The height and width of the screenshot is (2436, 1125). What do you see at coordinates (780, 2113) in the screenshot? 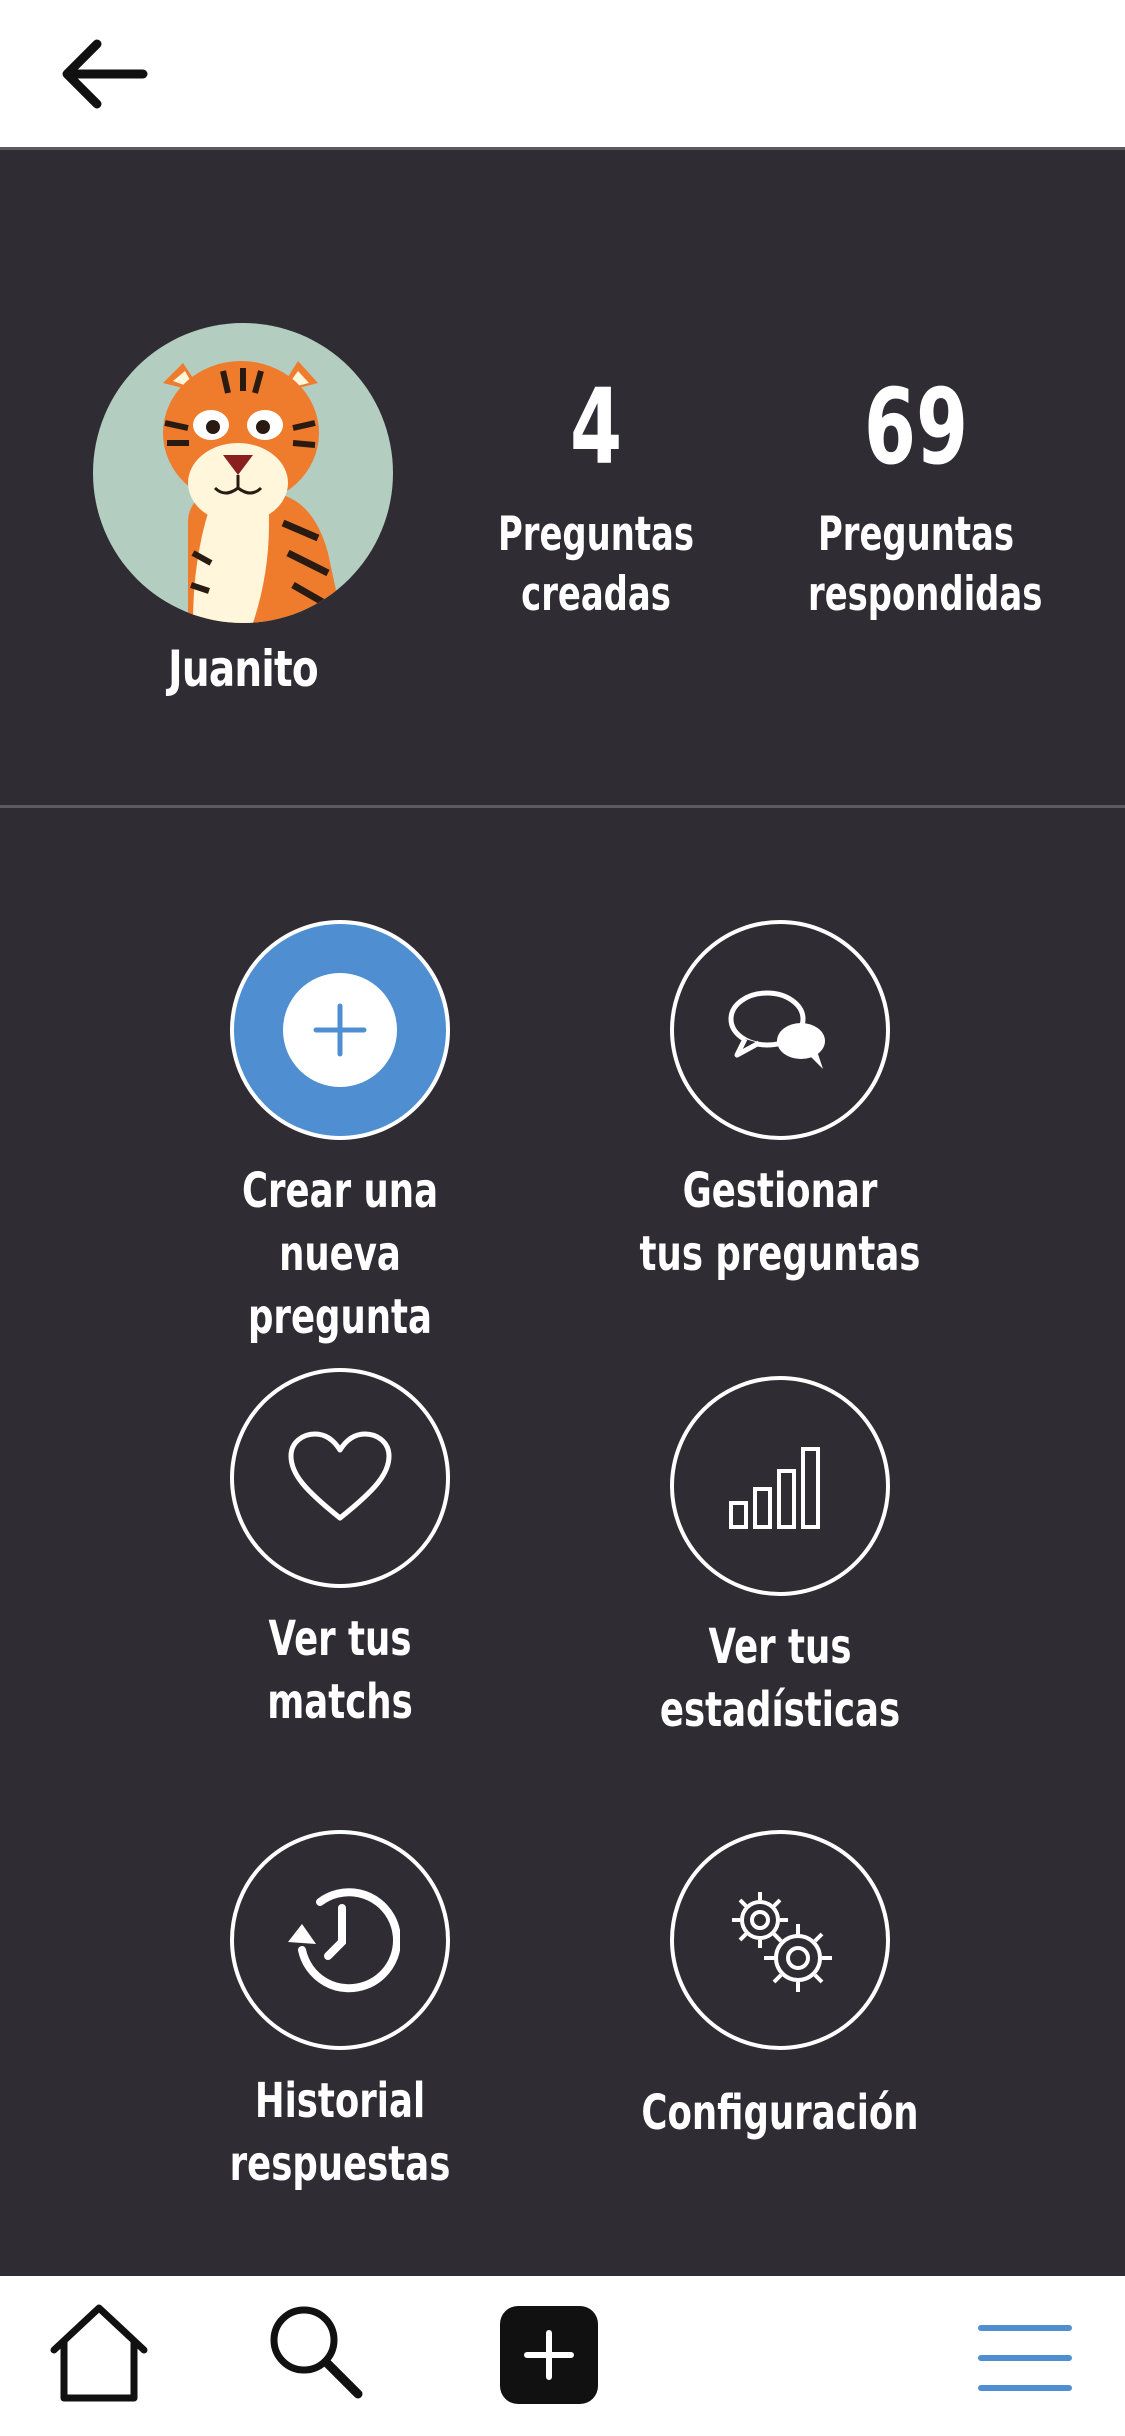
I see `action-label: Configuración` at bounding box center [780, 2113].